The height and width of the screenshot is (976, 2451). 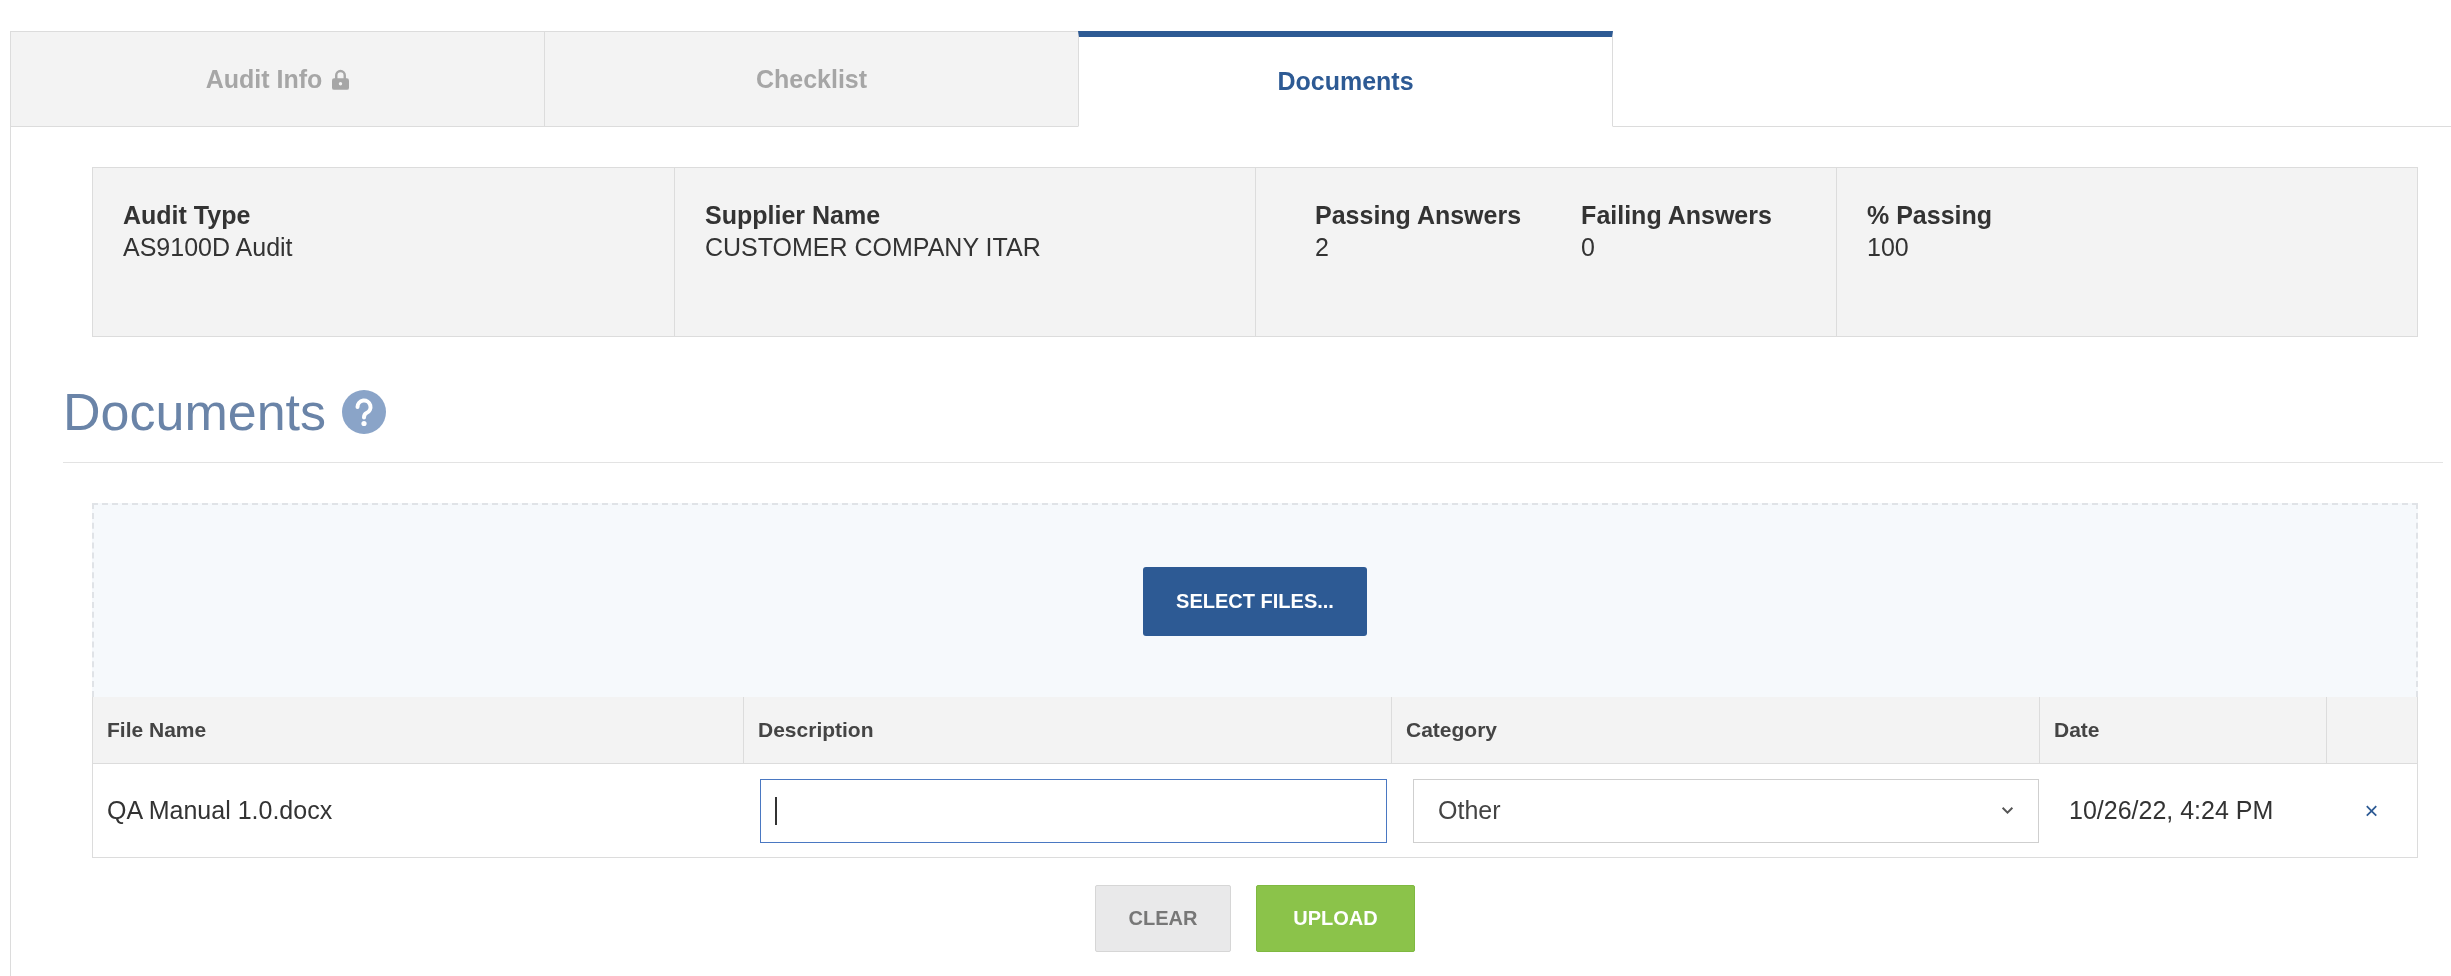 What do you see at coordinates (1676, 215) in the screenshot?
I see `field-label: Failing Answers` at bounding box center [1676, 215].